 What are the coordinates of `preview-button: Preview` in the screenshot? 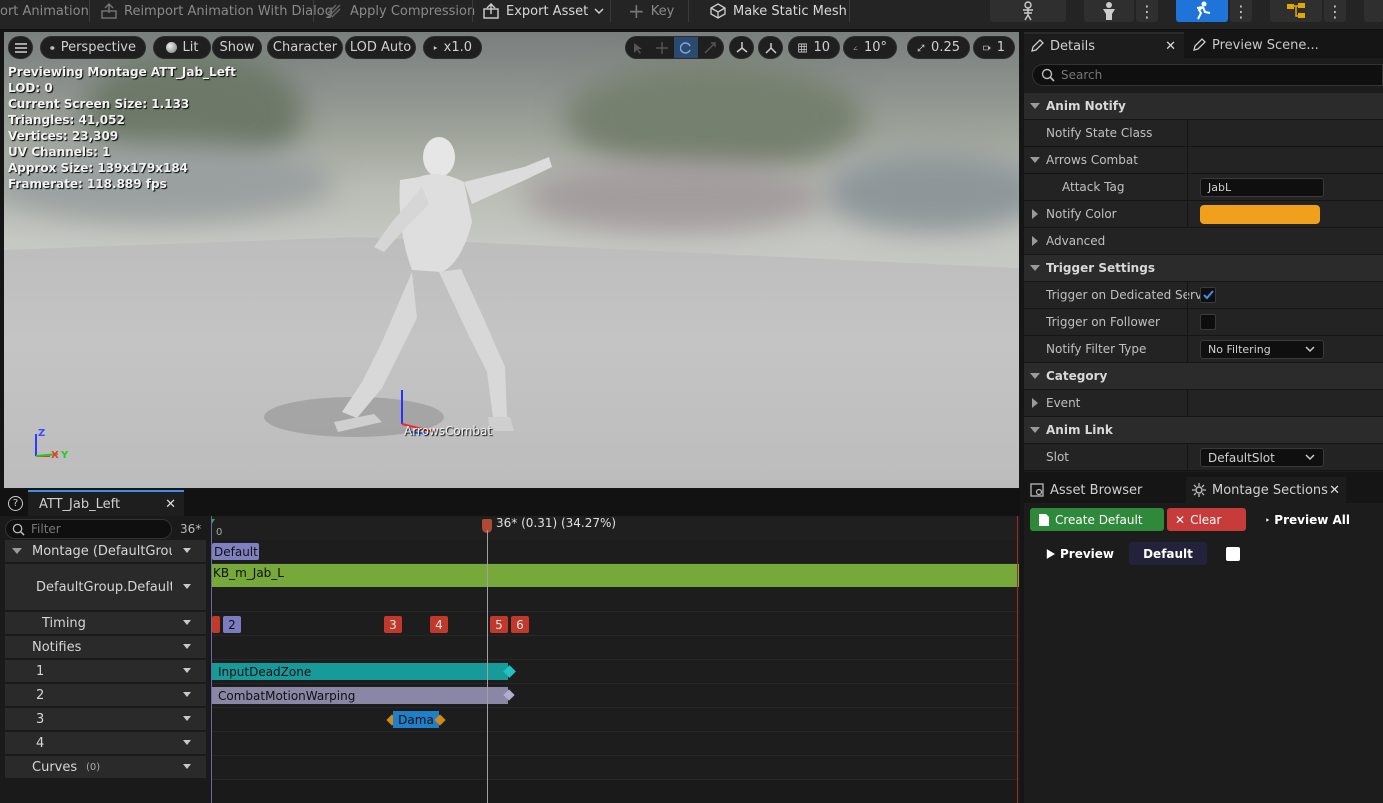 It's located at (1080, 553).